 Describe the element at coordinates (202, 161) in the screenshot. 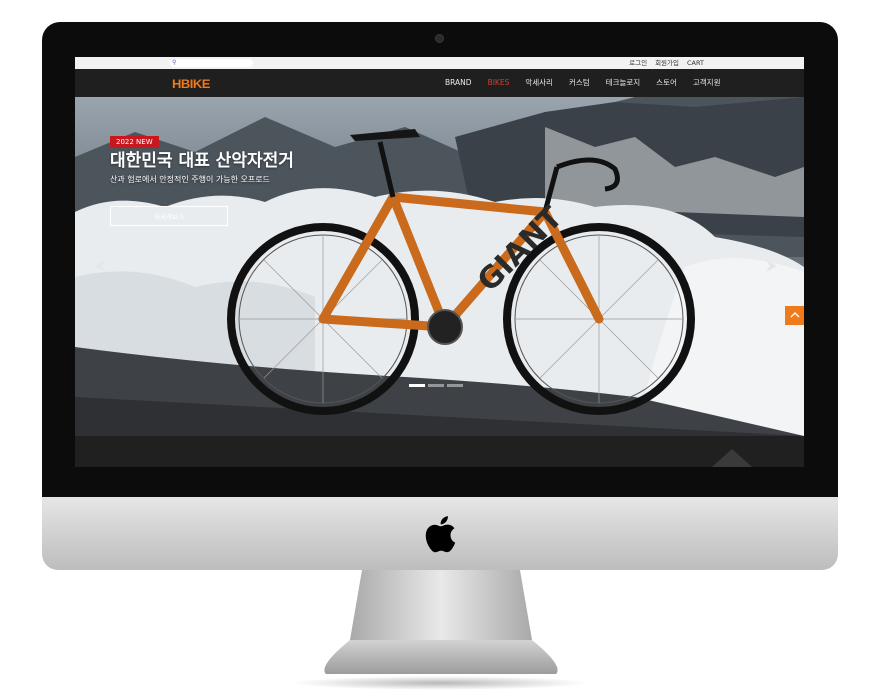

I see `hero-headline: 대한민국 대표 산악자전거` at that location.